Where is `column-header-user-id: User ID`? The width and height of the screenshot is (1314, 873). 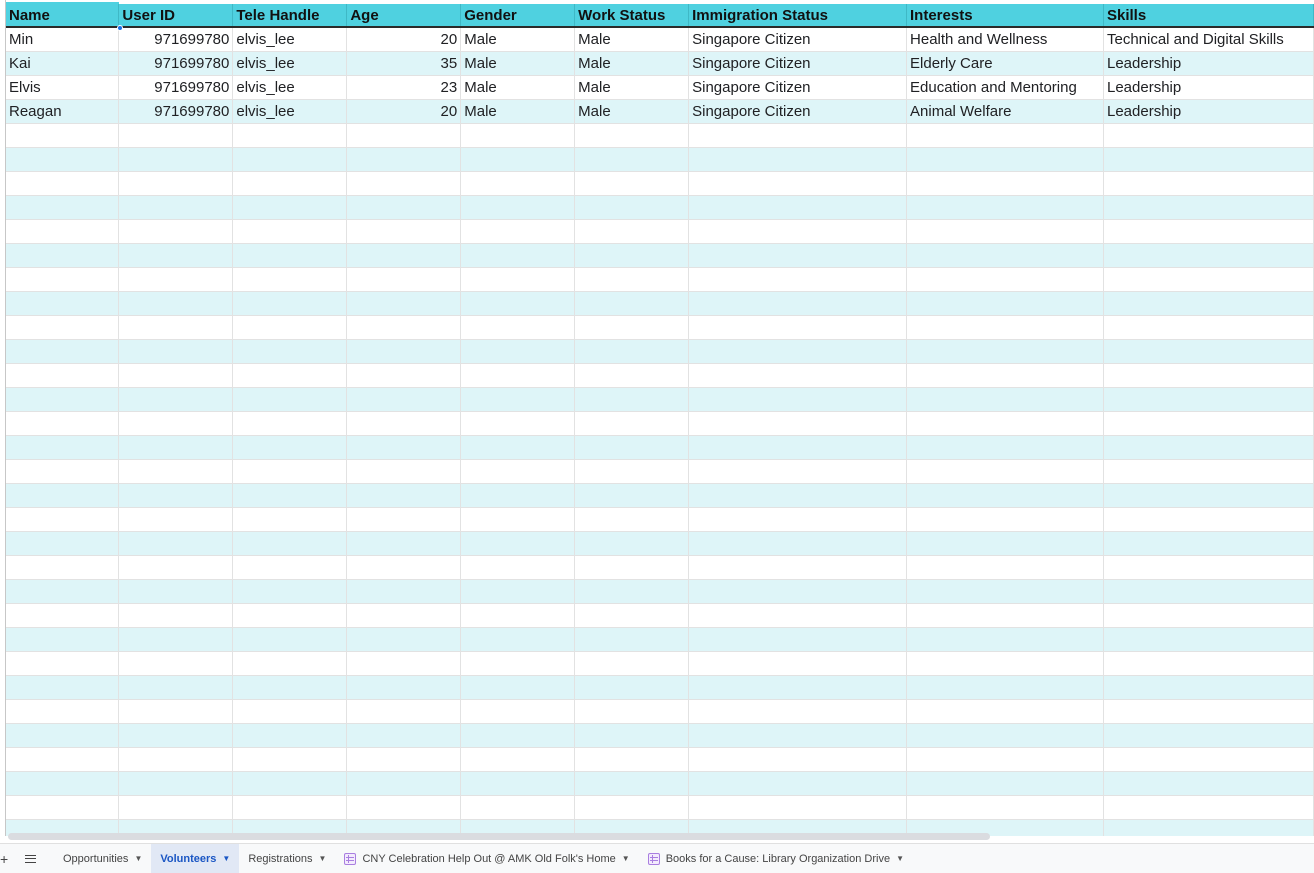
column-header-user-id: User ID is located at coordinates (176, 16).